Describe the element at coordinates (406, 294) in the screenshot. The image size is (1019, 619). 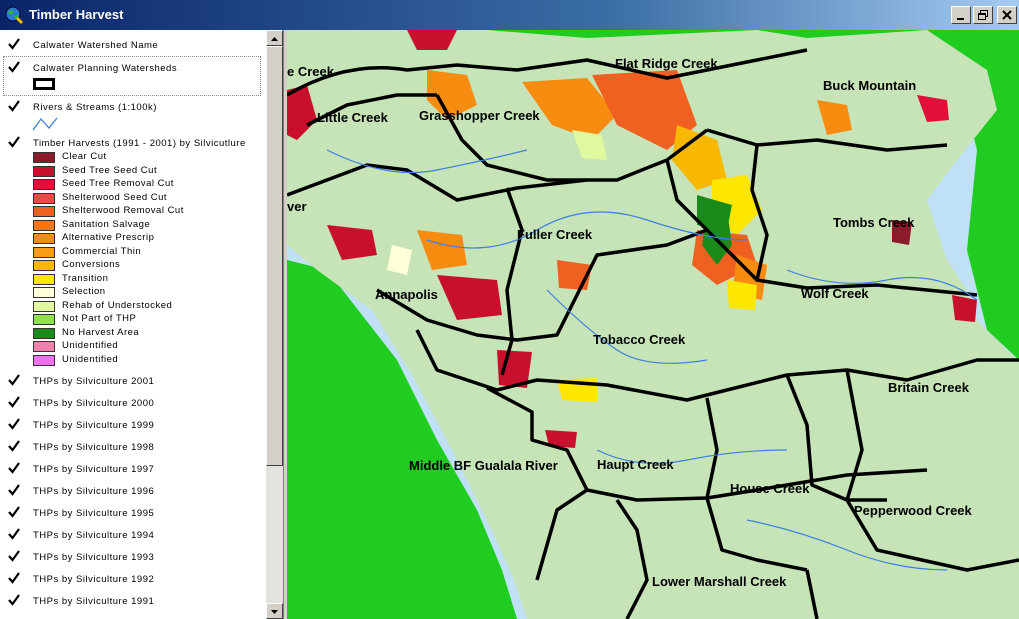
I see `watershed-label: Annapolis` at that location.